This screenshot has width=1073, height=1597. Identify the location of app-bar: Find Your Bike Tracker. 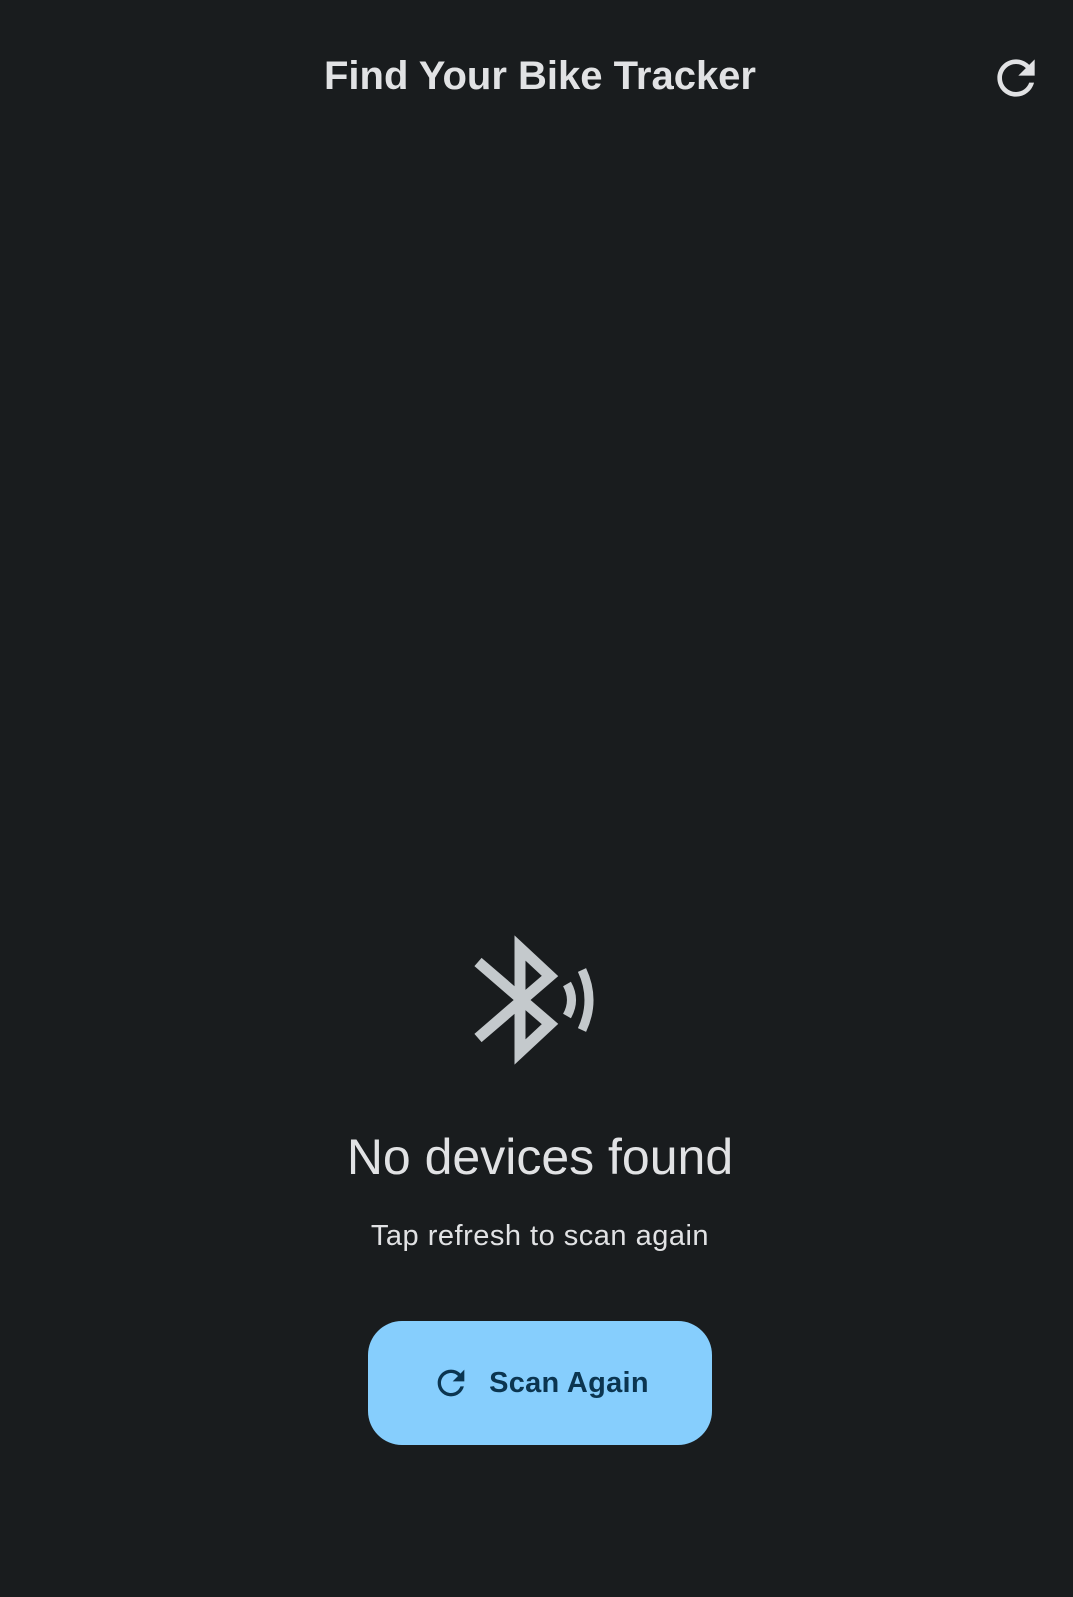
(536, 76).